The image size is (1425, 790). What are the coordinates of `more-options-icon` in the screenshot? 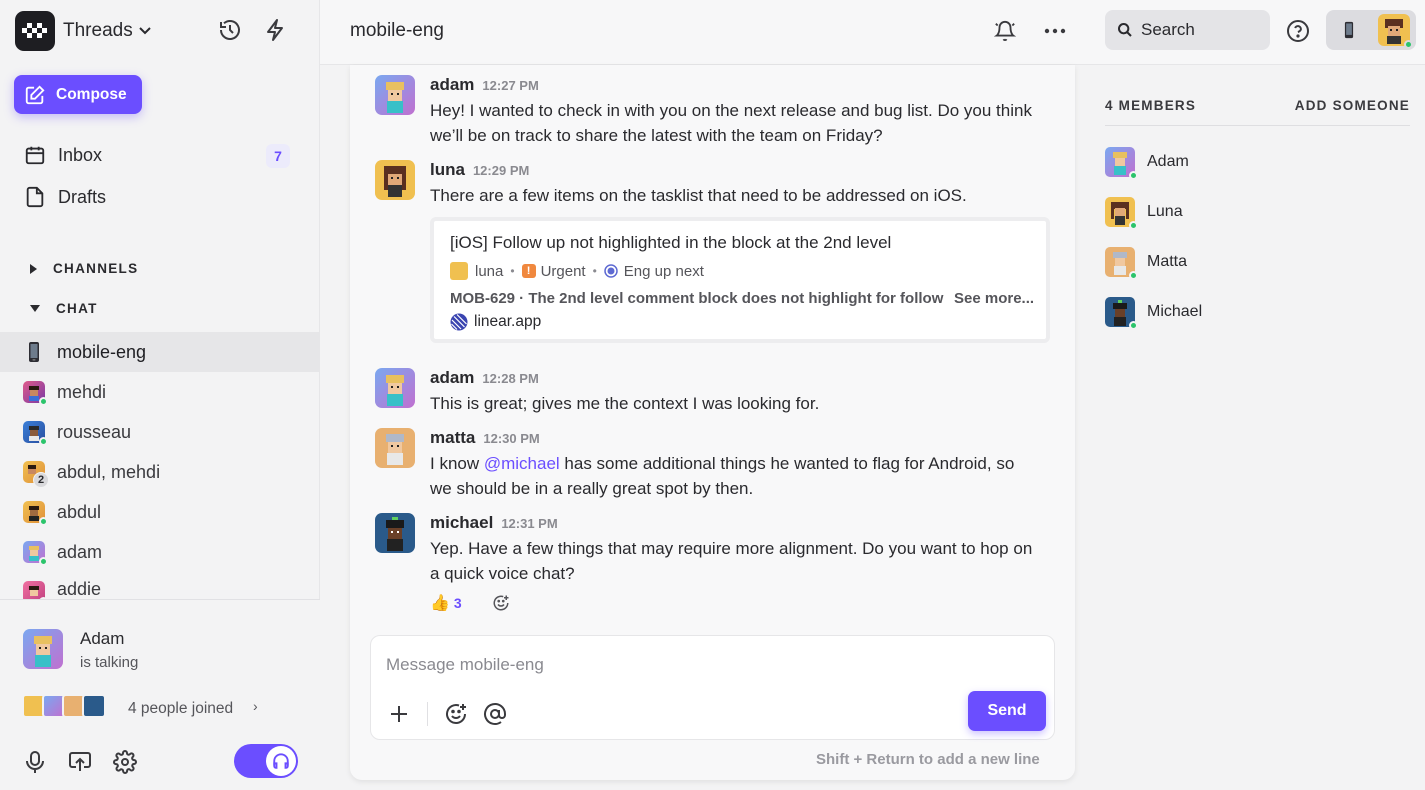 It's located at (1055, 31).